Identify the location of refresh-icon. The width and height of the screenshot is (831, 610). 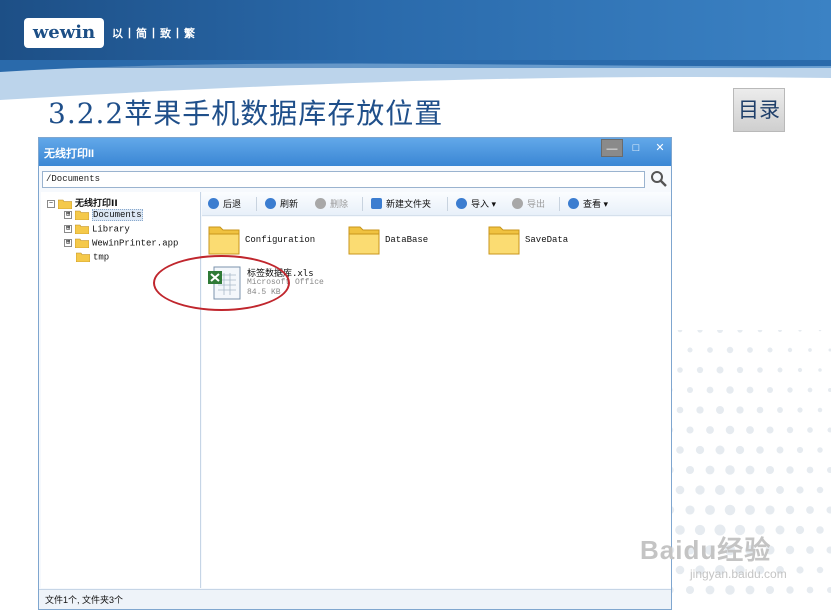
(270, 204).